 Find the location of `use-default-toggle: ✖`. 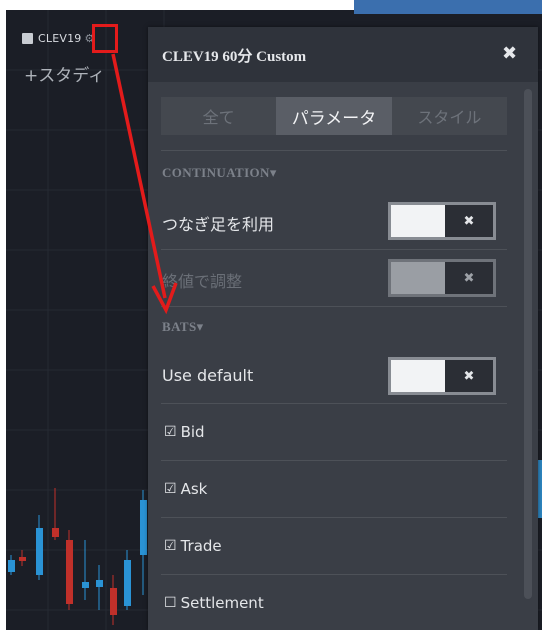

use-default-toggle: ✖ is located at coordinates (442, 376).